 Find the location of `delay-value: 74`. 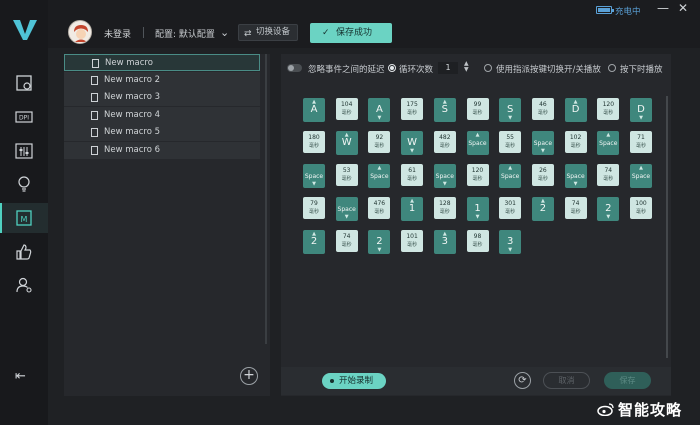

delay-value: 74 is located at coordinates (608, 170).